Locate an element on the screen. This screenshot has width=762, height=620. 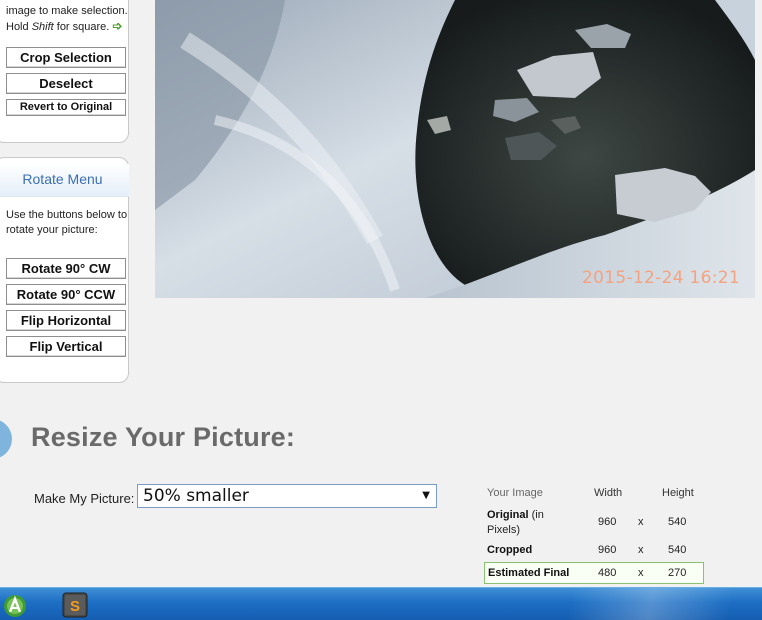
original-x: x is located at coordinates (641, 522).